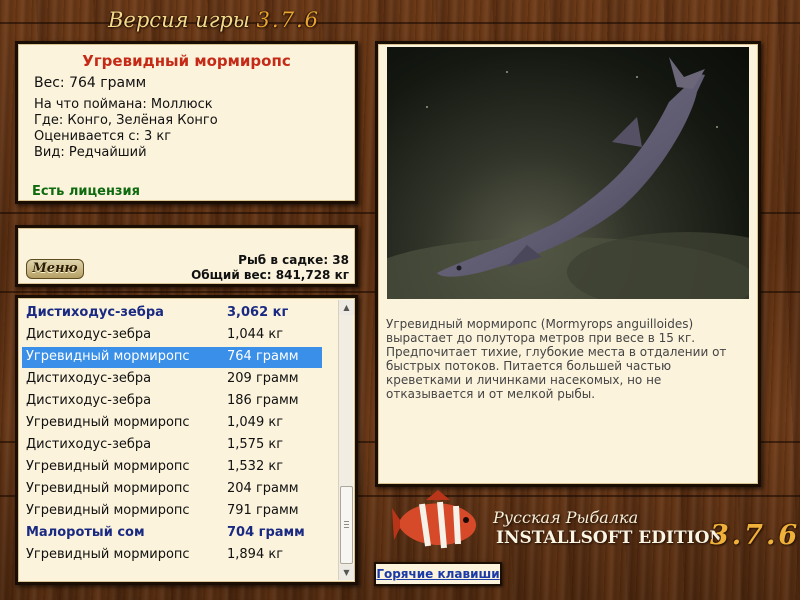 Image resolution: width=800 pixels, height=600 pixels. I want to click on menu-button: Меню, so click(55, 269).